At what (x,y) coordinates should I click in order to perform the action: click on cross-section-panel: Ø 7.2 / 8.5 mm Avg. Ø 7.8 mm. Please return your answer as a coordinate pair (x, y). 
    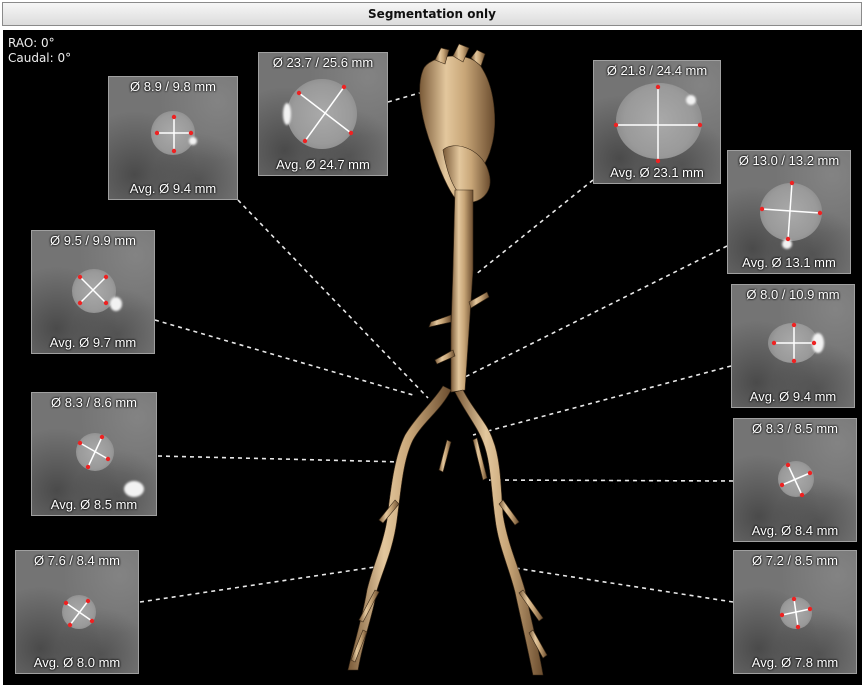
    Looking at the image, I should click on (795, 612).